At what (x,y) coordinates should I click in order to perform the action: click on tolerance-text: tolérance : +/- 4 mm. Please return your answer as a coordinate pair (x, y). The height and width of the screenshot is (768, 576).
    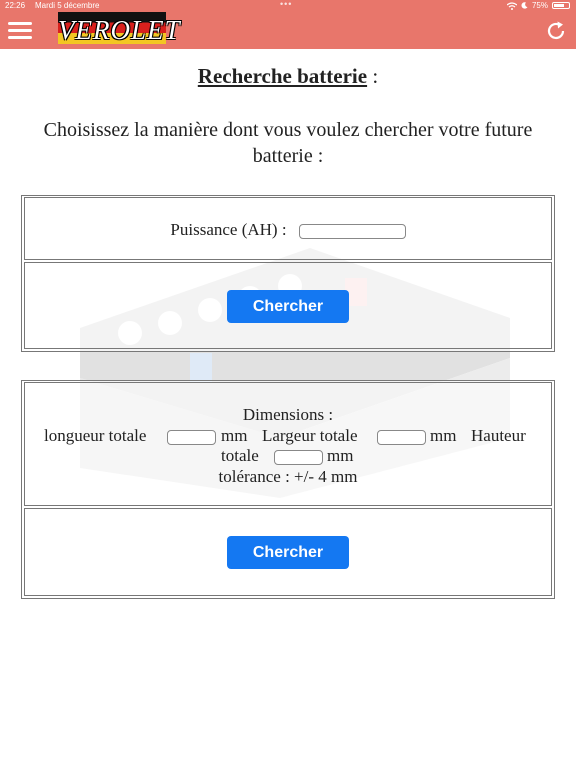
    Looking at the image, I should click on (288, 476).